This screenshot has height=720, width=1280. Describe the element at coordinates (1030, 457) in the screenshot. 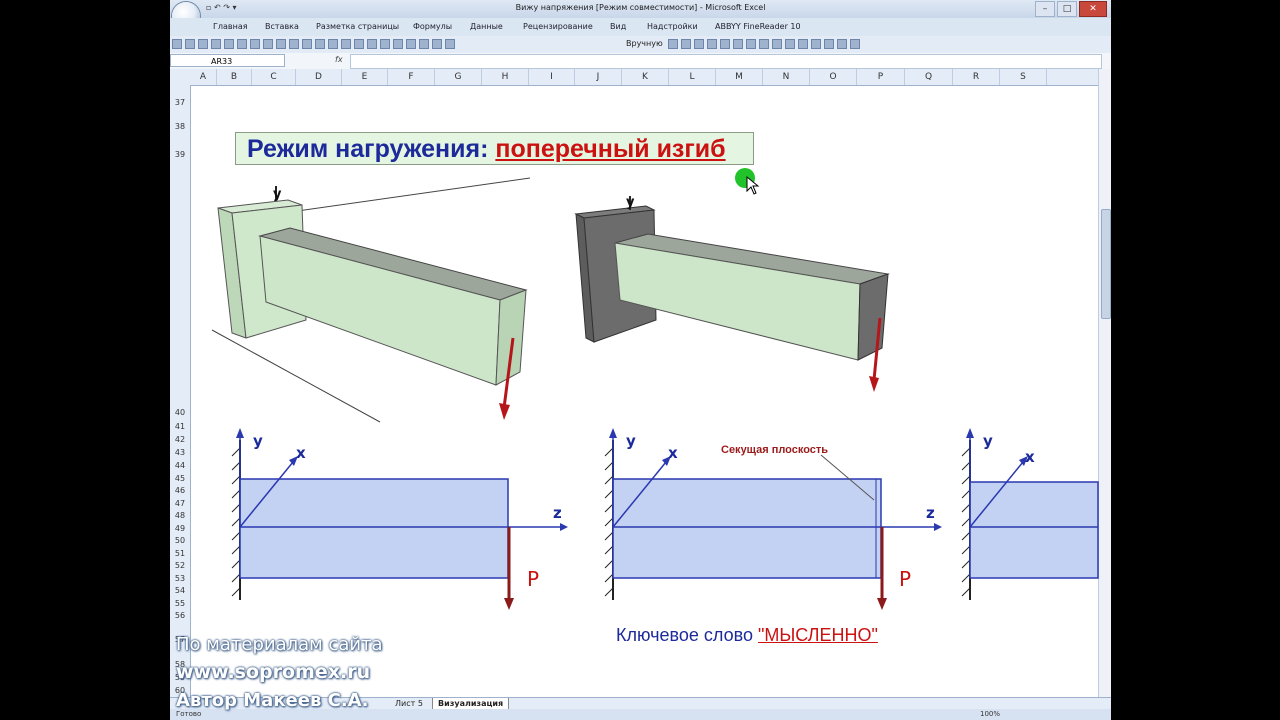

I see `axis-x-label-2d3: x` at that location.